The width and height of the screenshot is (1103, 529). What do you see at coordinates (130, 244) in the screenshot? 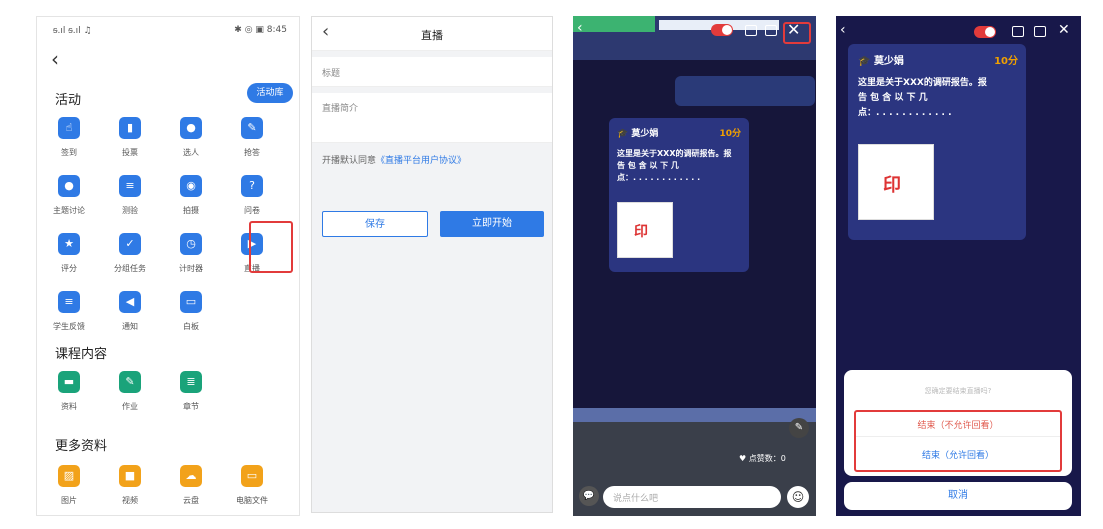
I see `group-task-icon: ✓` at bounding box center [130, 244].